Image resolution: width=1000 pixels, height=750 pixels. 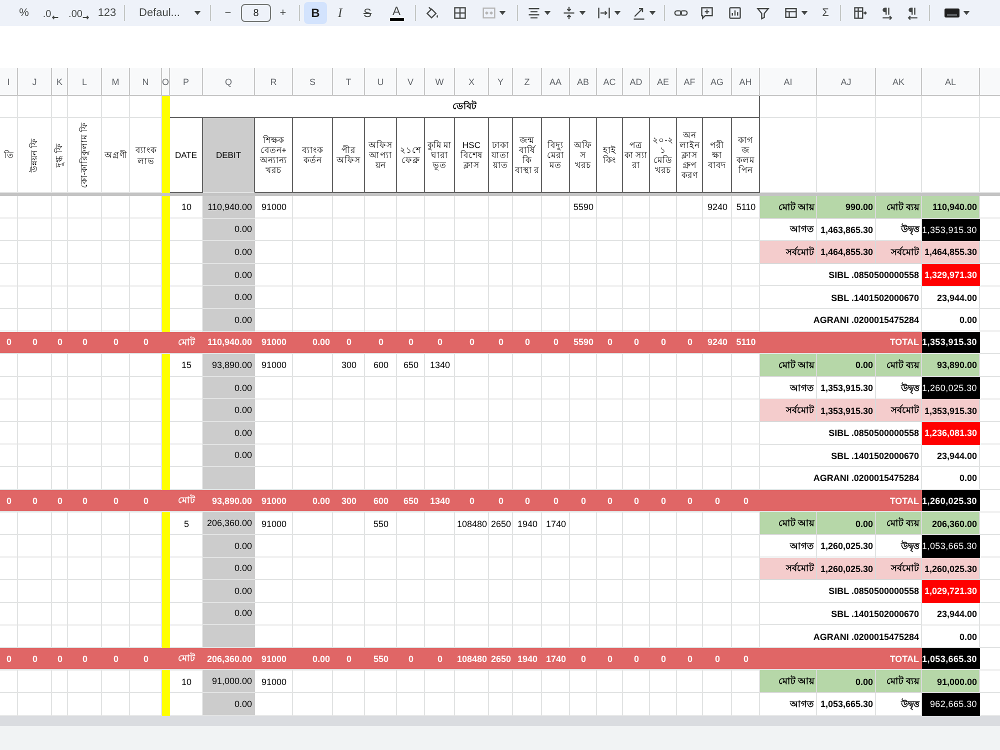 What do you see at coordinates (951, 501) in the screenshot?
I see `table-cell: 1,260,025.30` at bounding box center [951, 501].